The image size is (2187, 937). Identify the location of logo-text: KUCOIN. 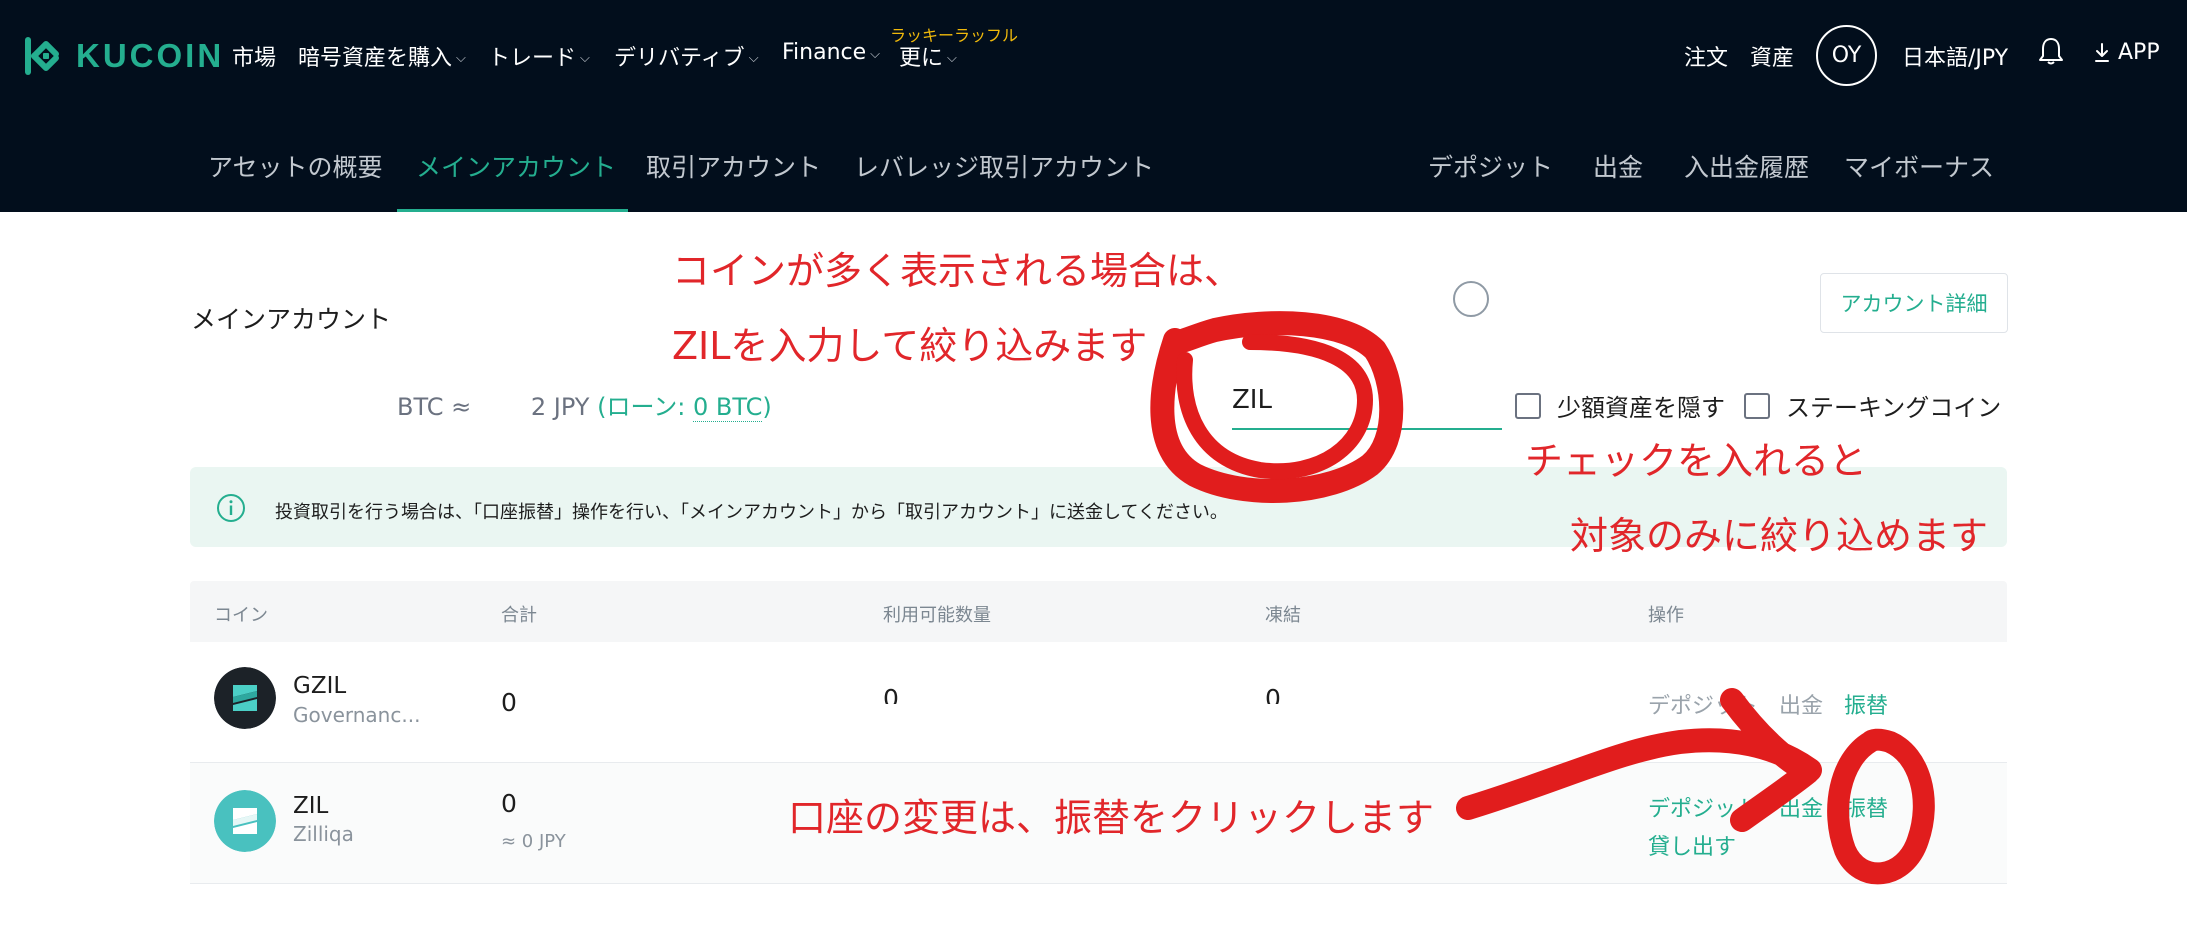
(150, 55).